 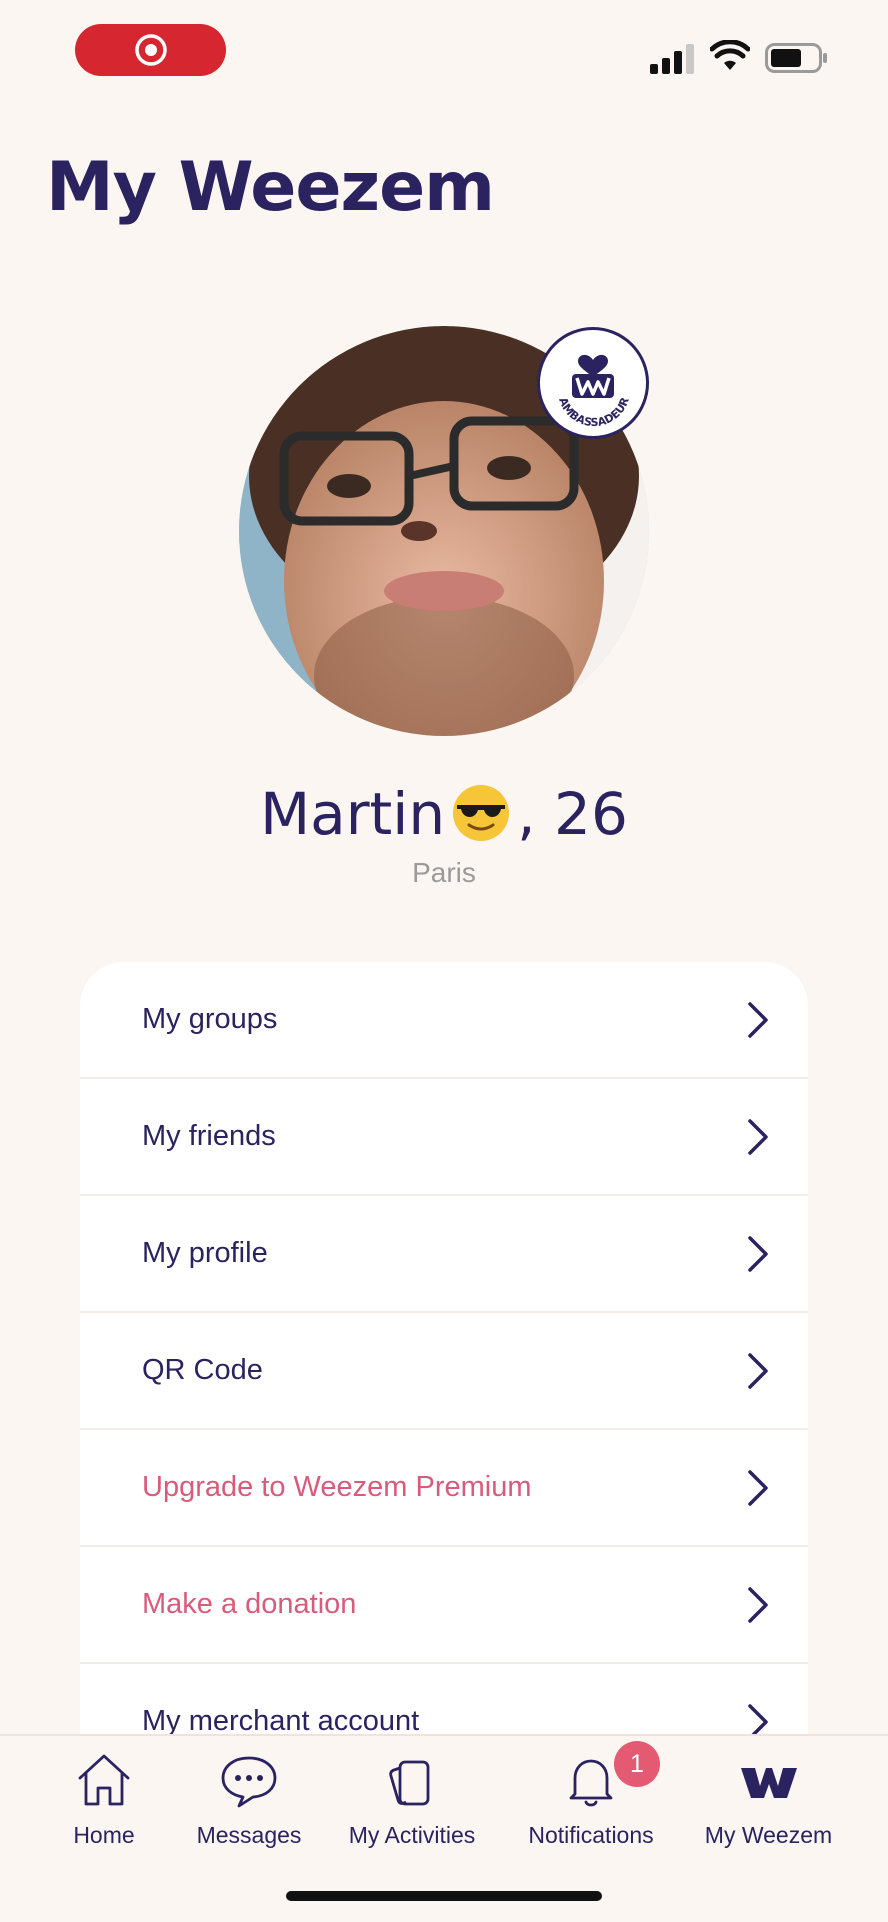 What do you see at coordinates (730, 55) in the screenshot?
I see `wifi-icon` at bounding box center [730, 55].